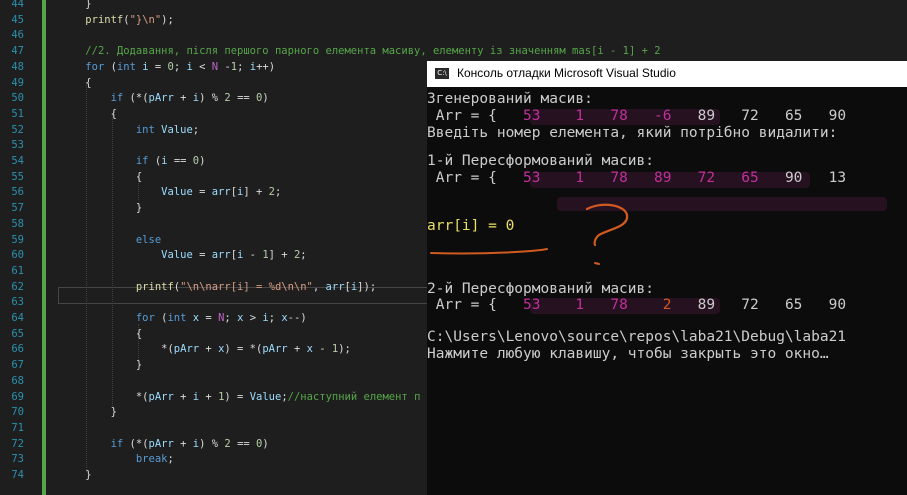 The width and height of the screenshot is (907, 495). Describe the element at coordinates (593, 116) in the screenshot. I see `console-text: 53 1 78 -6` at that location.